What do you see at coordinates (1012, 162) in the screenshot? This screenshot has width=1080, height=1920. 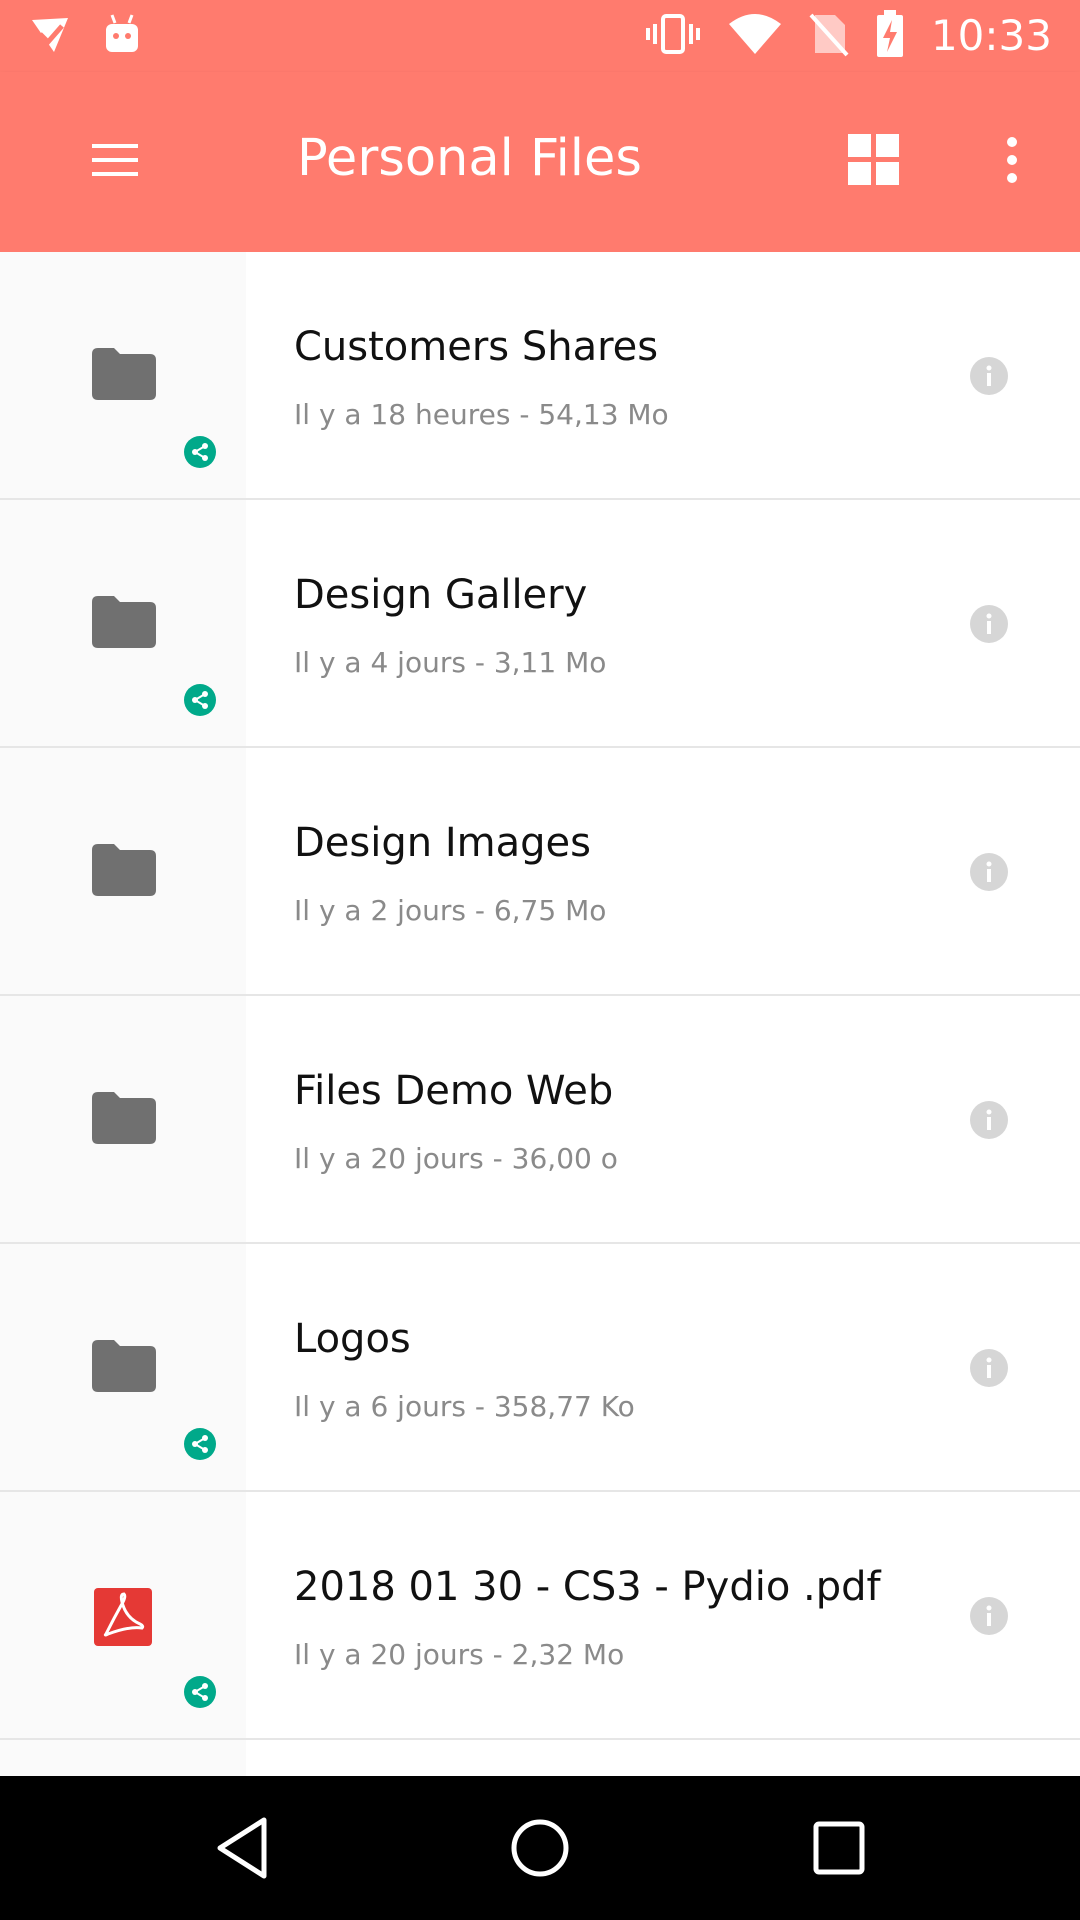 I see `more-options-icon` at bounding box center [1012, 162].